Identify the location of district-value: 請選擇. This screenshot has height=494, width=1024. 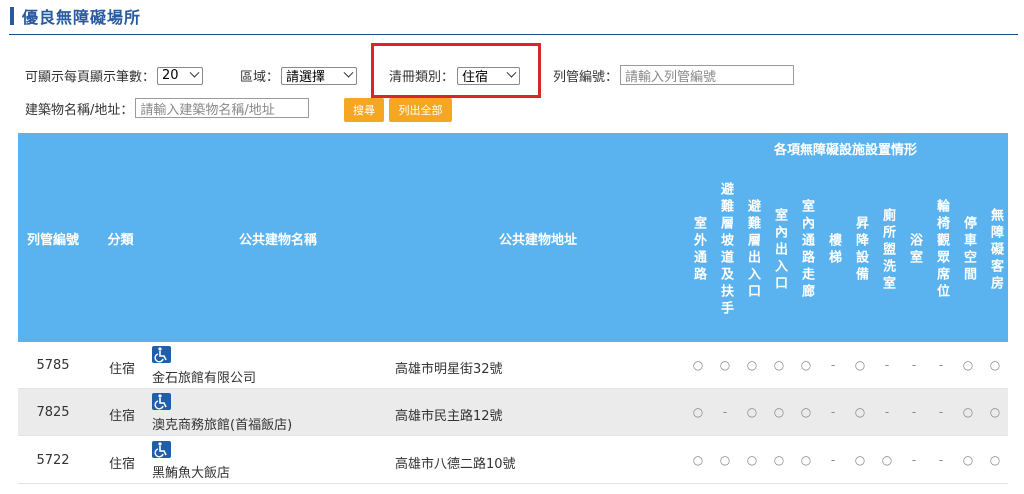
(306, 77).